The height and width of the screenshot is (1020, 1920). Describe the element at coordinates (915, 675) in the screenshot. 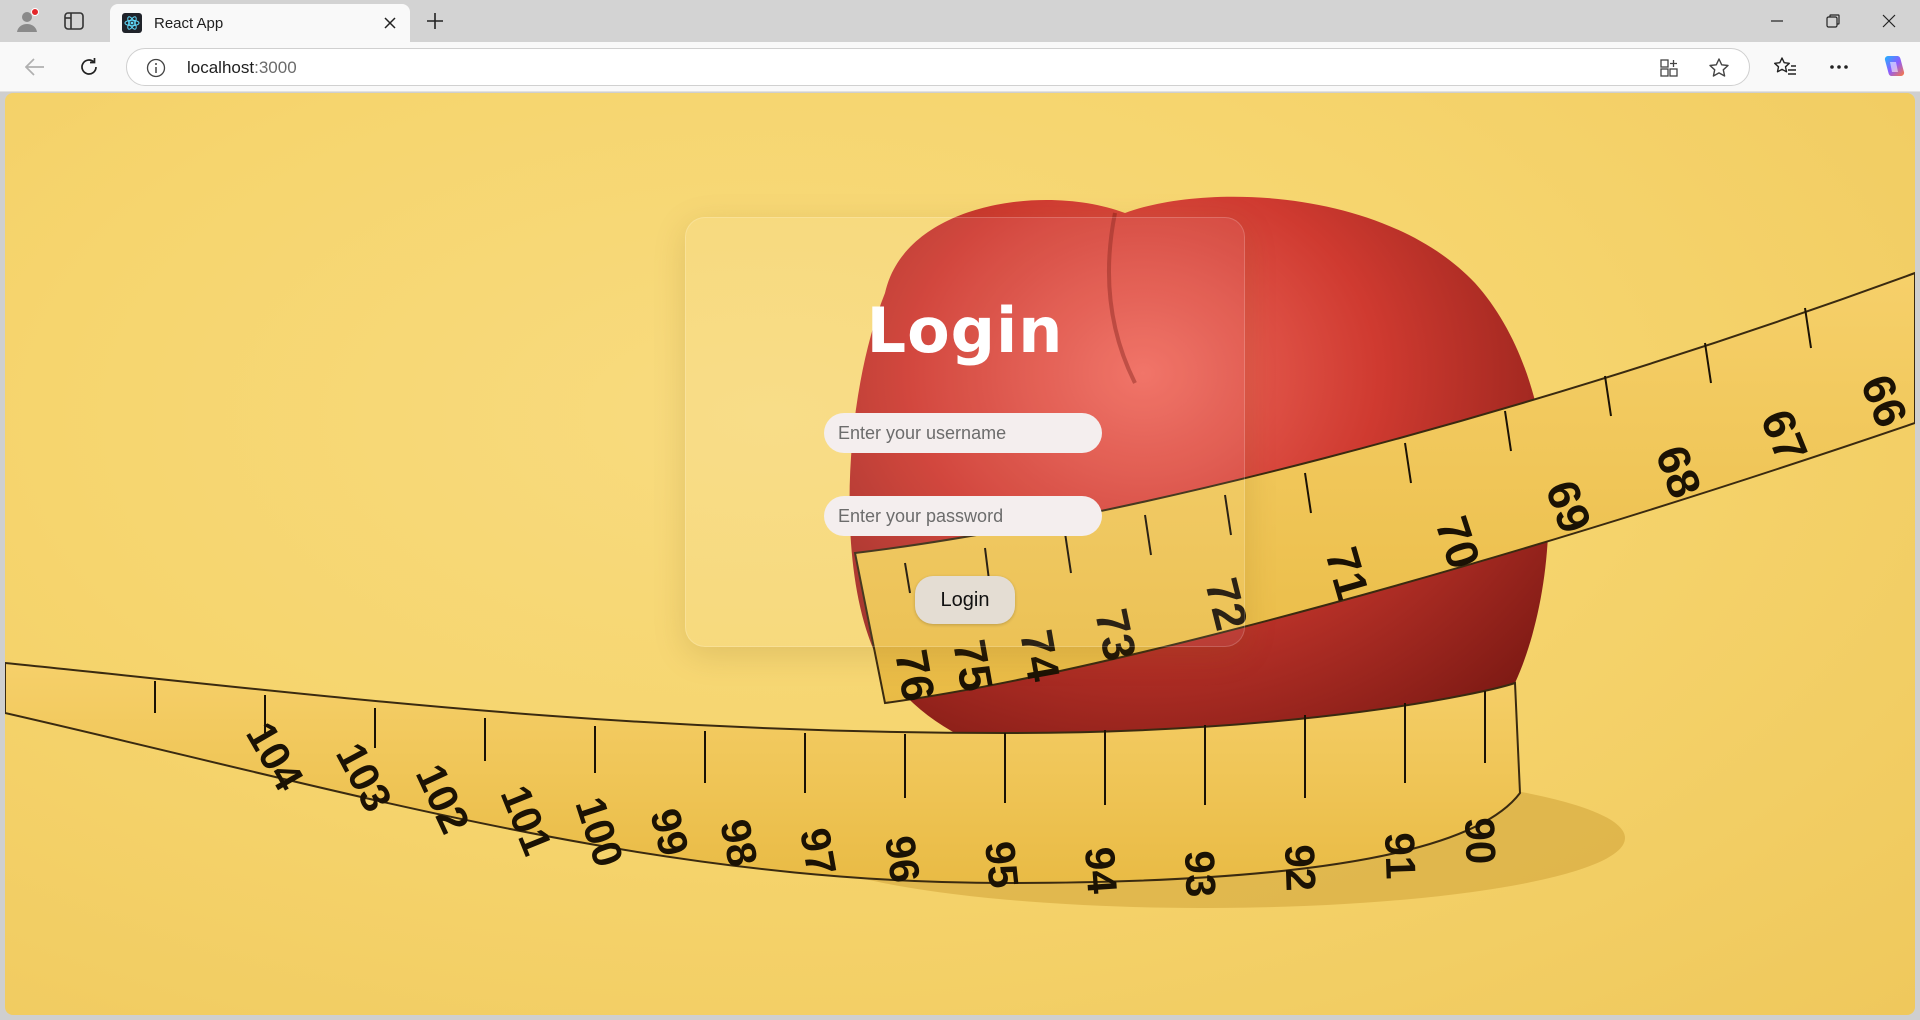

I see `tape-number: 76` at that location.